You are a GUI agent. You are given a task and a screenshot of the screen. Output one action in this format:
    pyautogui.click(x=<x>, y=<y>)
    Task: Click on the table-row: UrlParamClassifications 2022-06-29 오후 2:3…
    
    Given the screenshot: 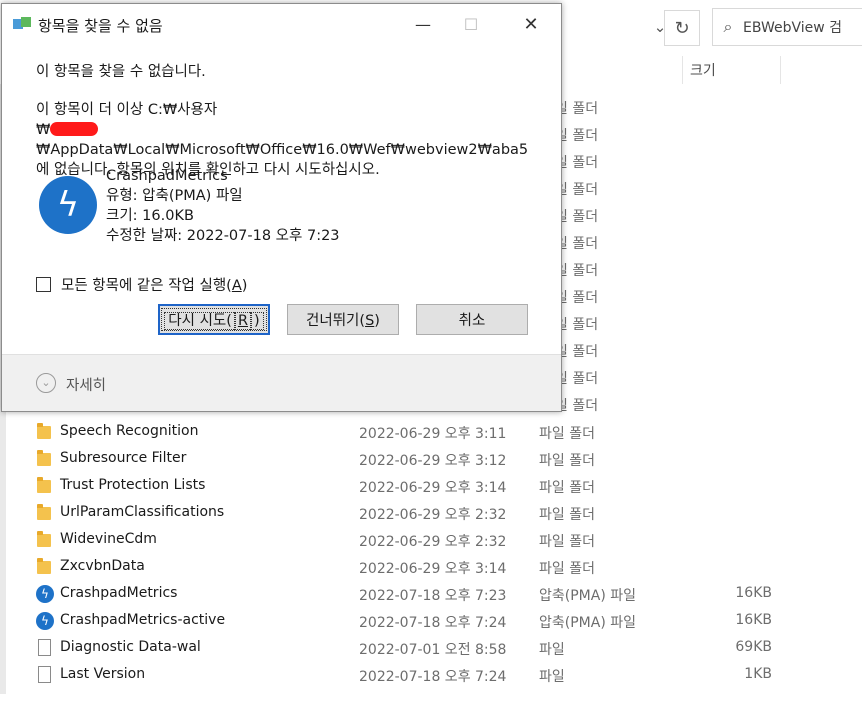 What is the action you would take?
    pyautogui.click(x=431, y=513)
    